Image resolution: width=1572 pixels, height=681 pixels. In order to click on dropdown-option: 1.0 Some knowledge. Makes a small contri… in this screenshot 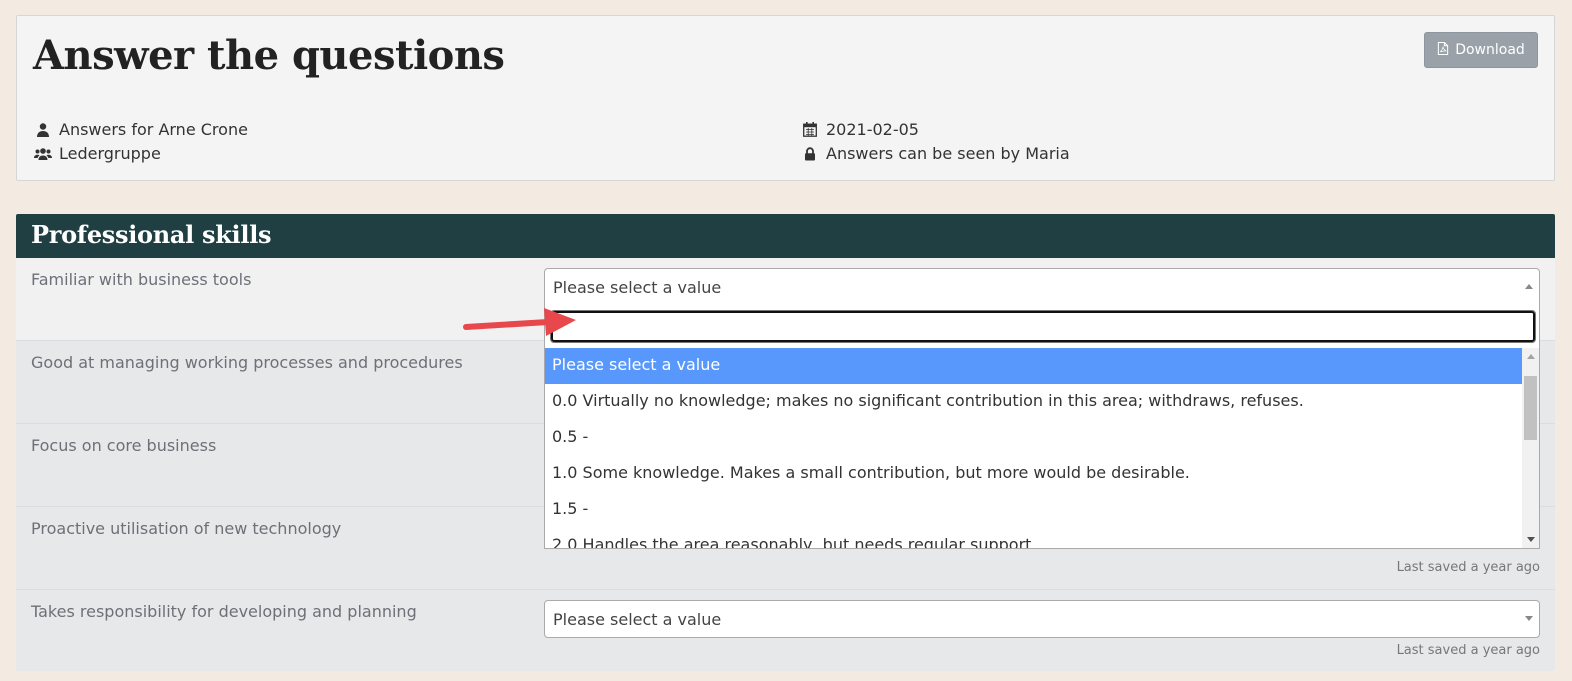, I will do `click(1034, 474)`.